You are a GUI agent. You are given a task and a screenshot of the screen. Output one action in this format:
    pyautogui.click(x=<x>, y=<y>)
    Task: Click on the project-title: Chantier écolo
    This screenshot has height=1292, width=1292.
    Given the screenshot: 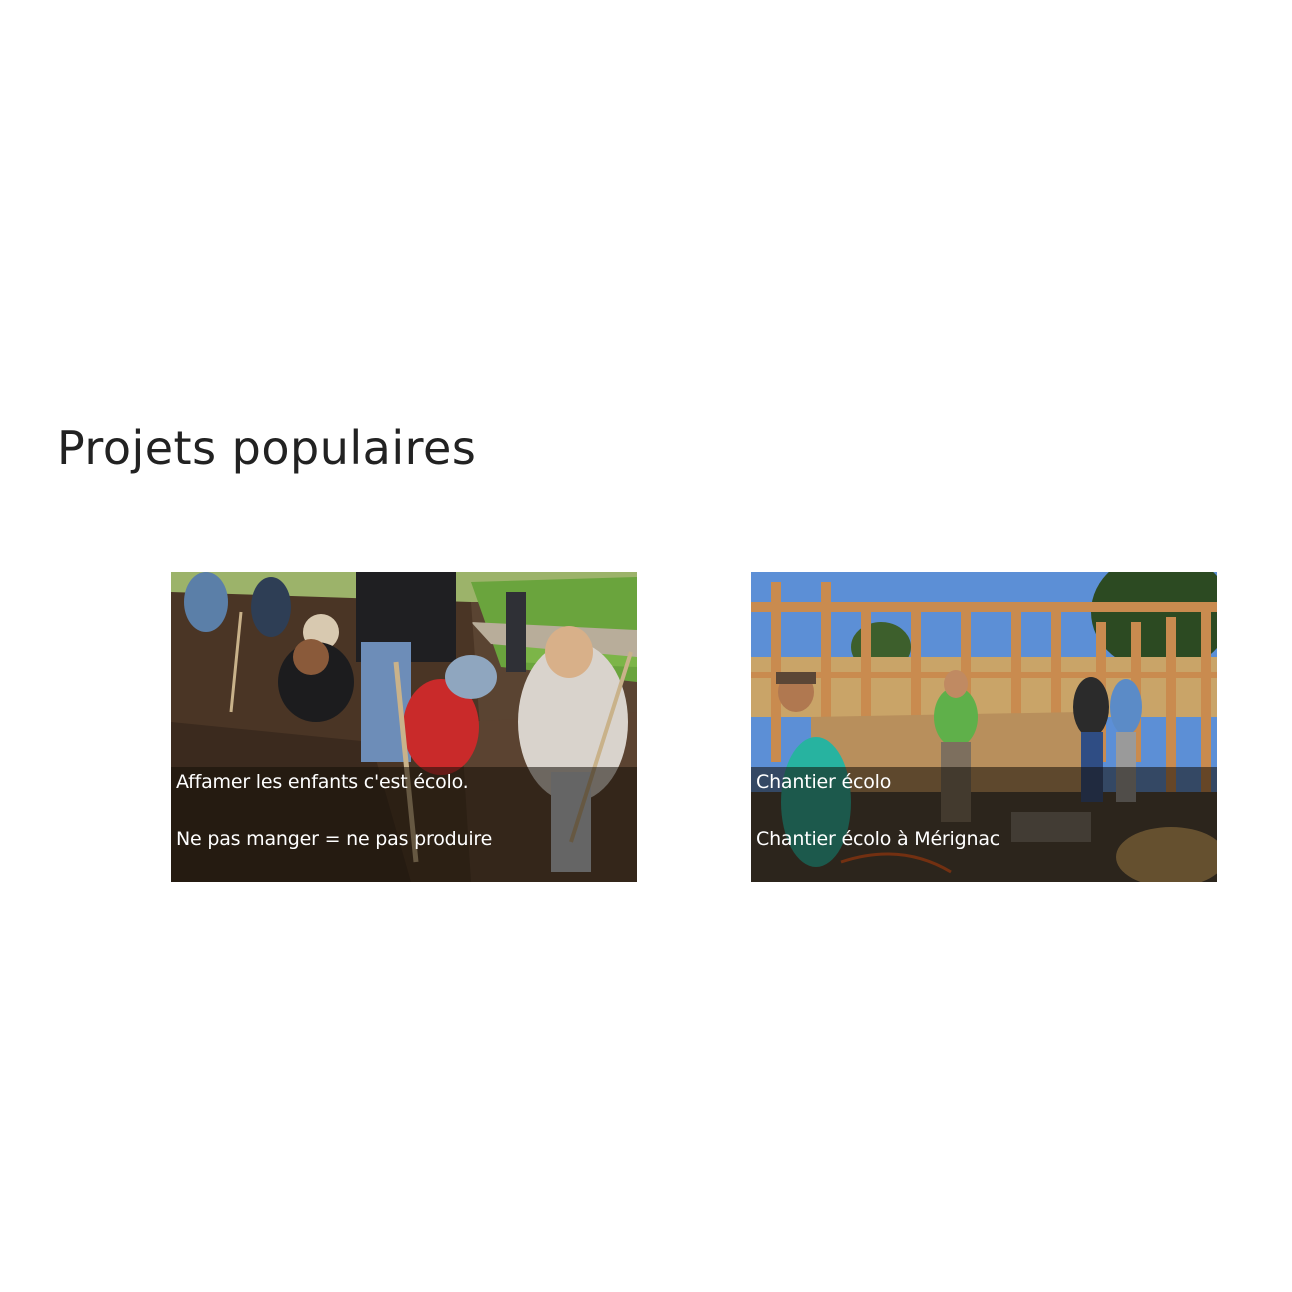 What is the action you would take?
    pyautogui.click(x=824, y=782)
    